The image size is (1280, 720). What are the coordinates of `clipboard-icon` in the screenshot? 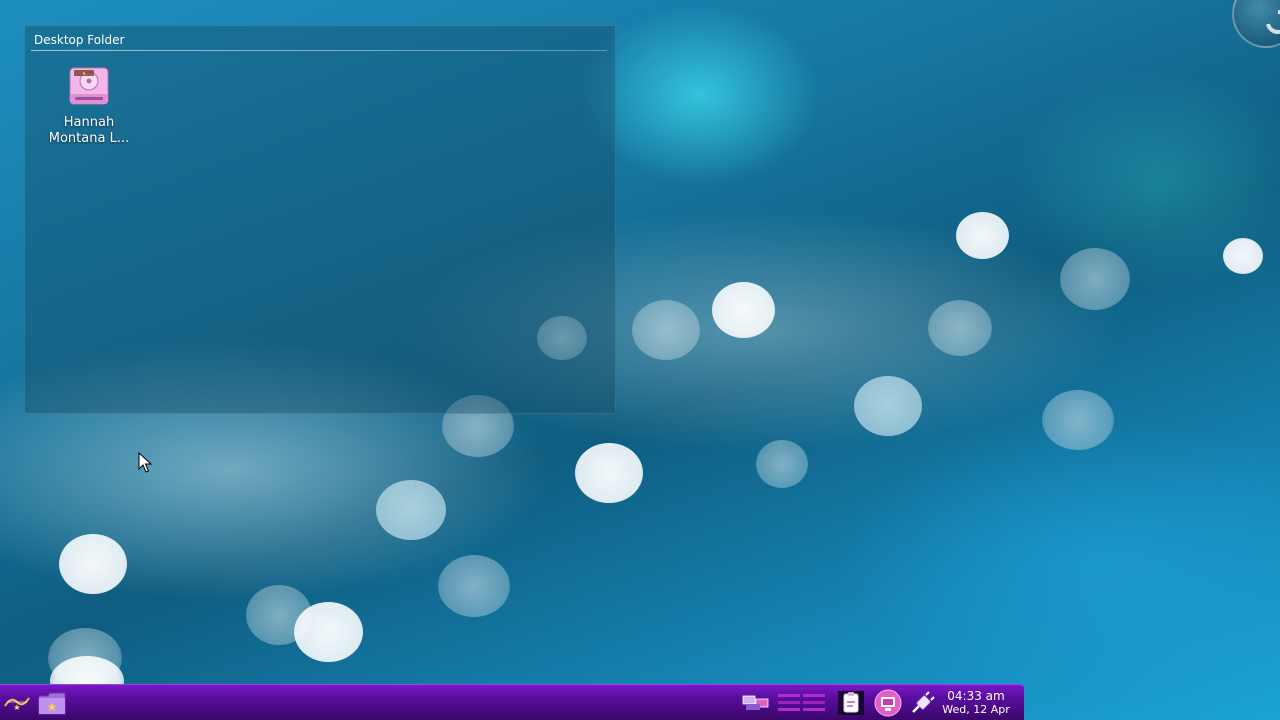 It's located at (851, 702).